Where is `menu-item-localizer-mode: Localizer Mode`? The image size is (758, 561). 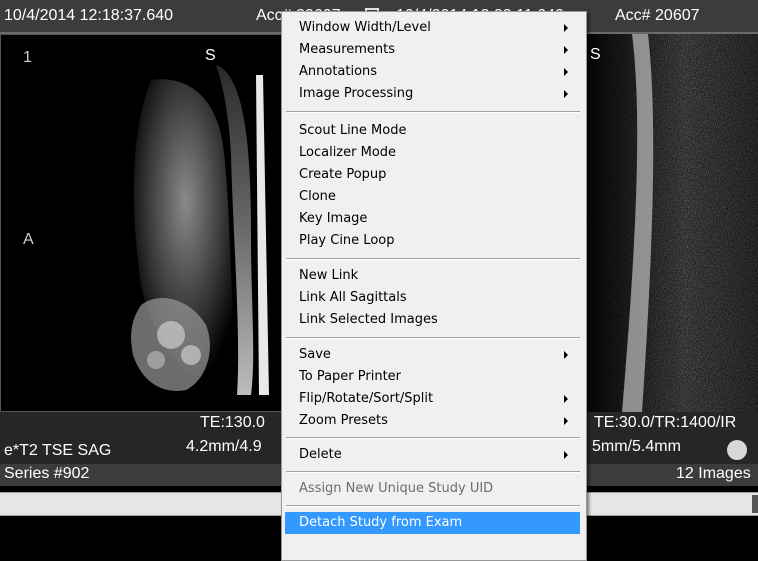
menu-item-localizer-mode: Localizer Mode is located at coordinates (432, 153).